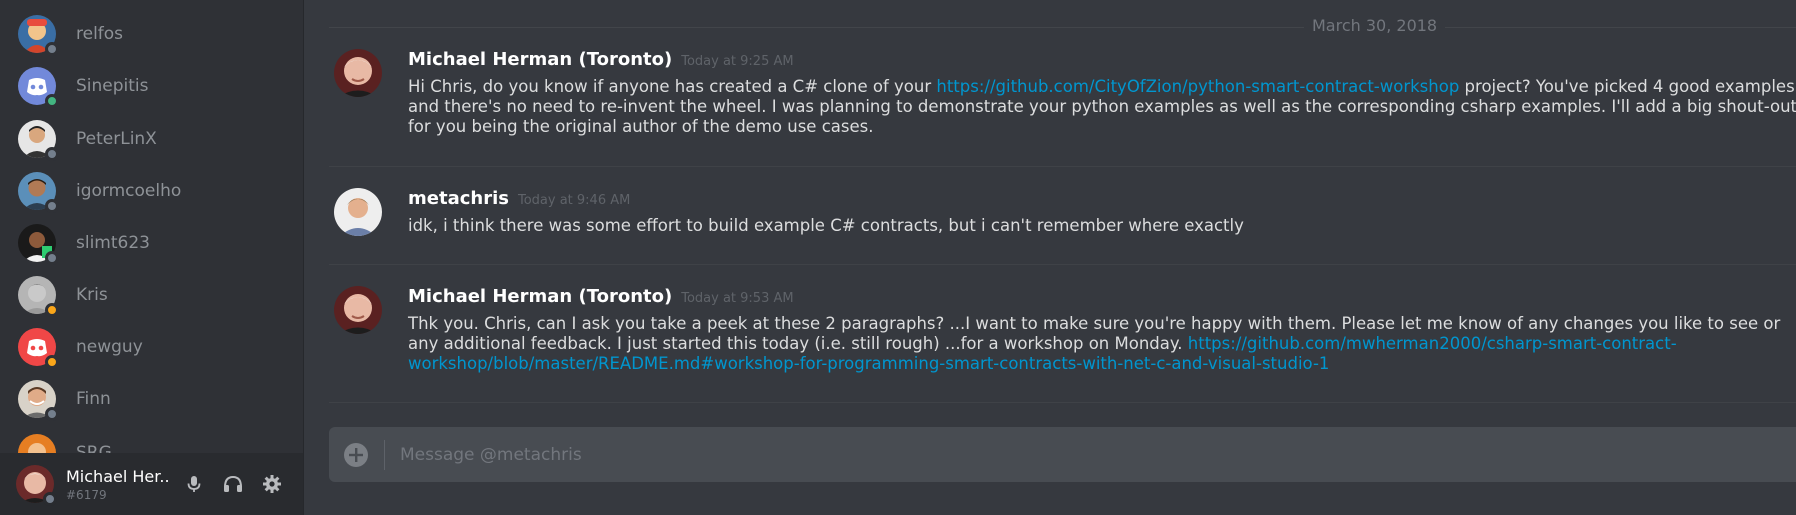 The width and height of the screenshot is (1796, 515). I want to click on member-name: relfos, so click(100, 34).